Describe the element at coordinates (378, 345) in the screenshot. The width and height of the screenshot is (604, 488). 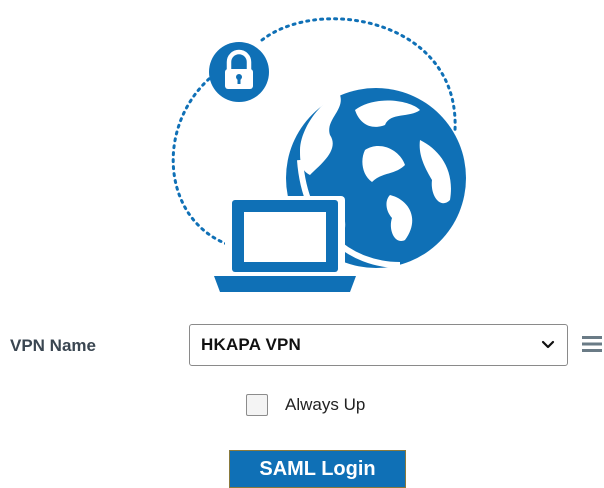
I see `vpn-name-select: HKAPA VPN` at that location.